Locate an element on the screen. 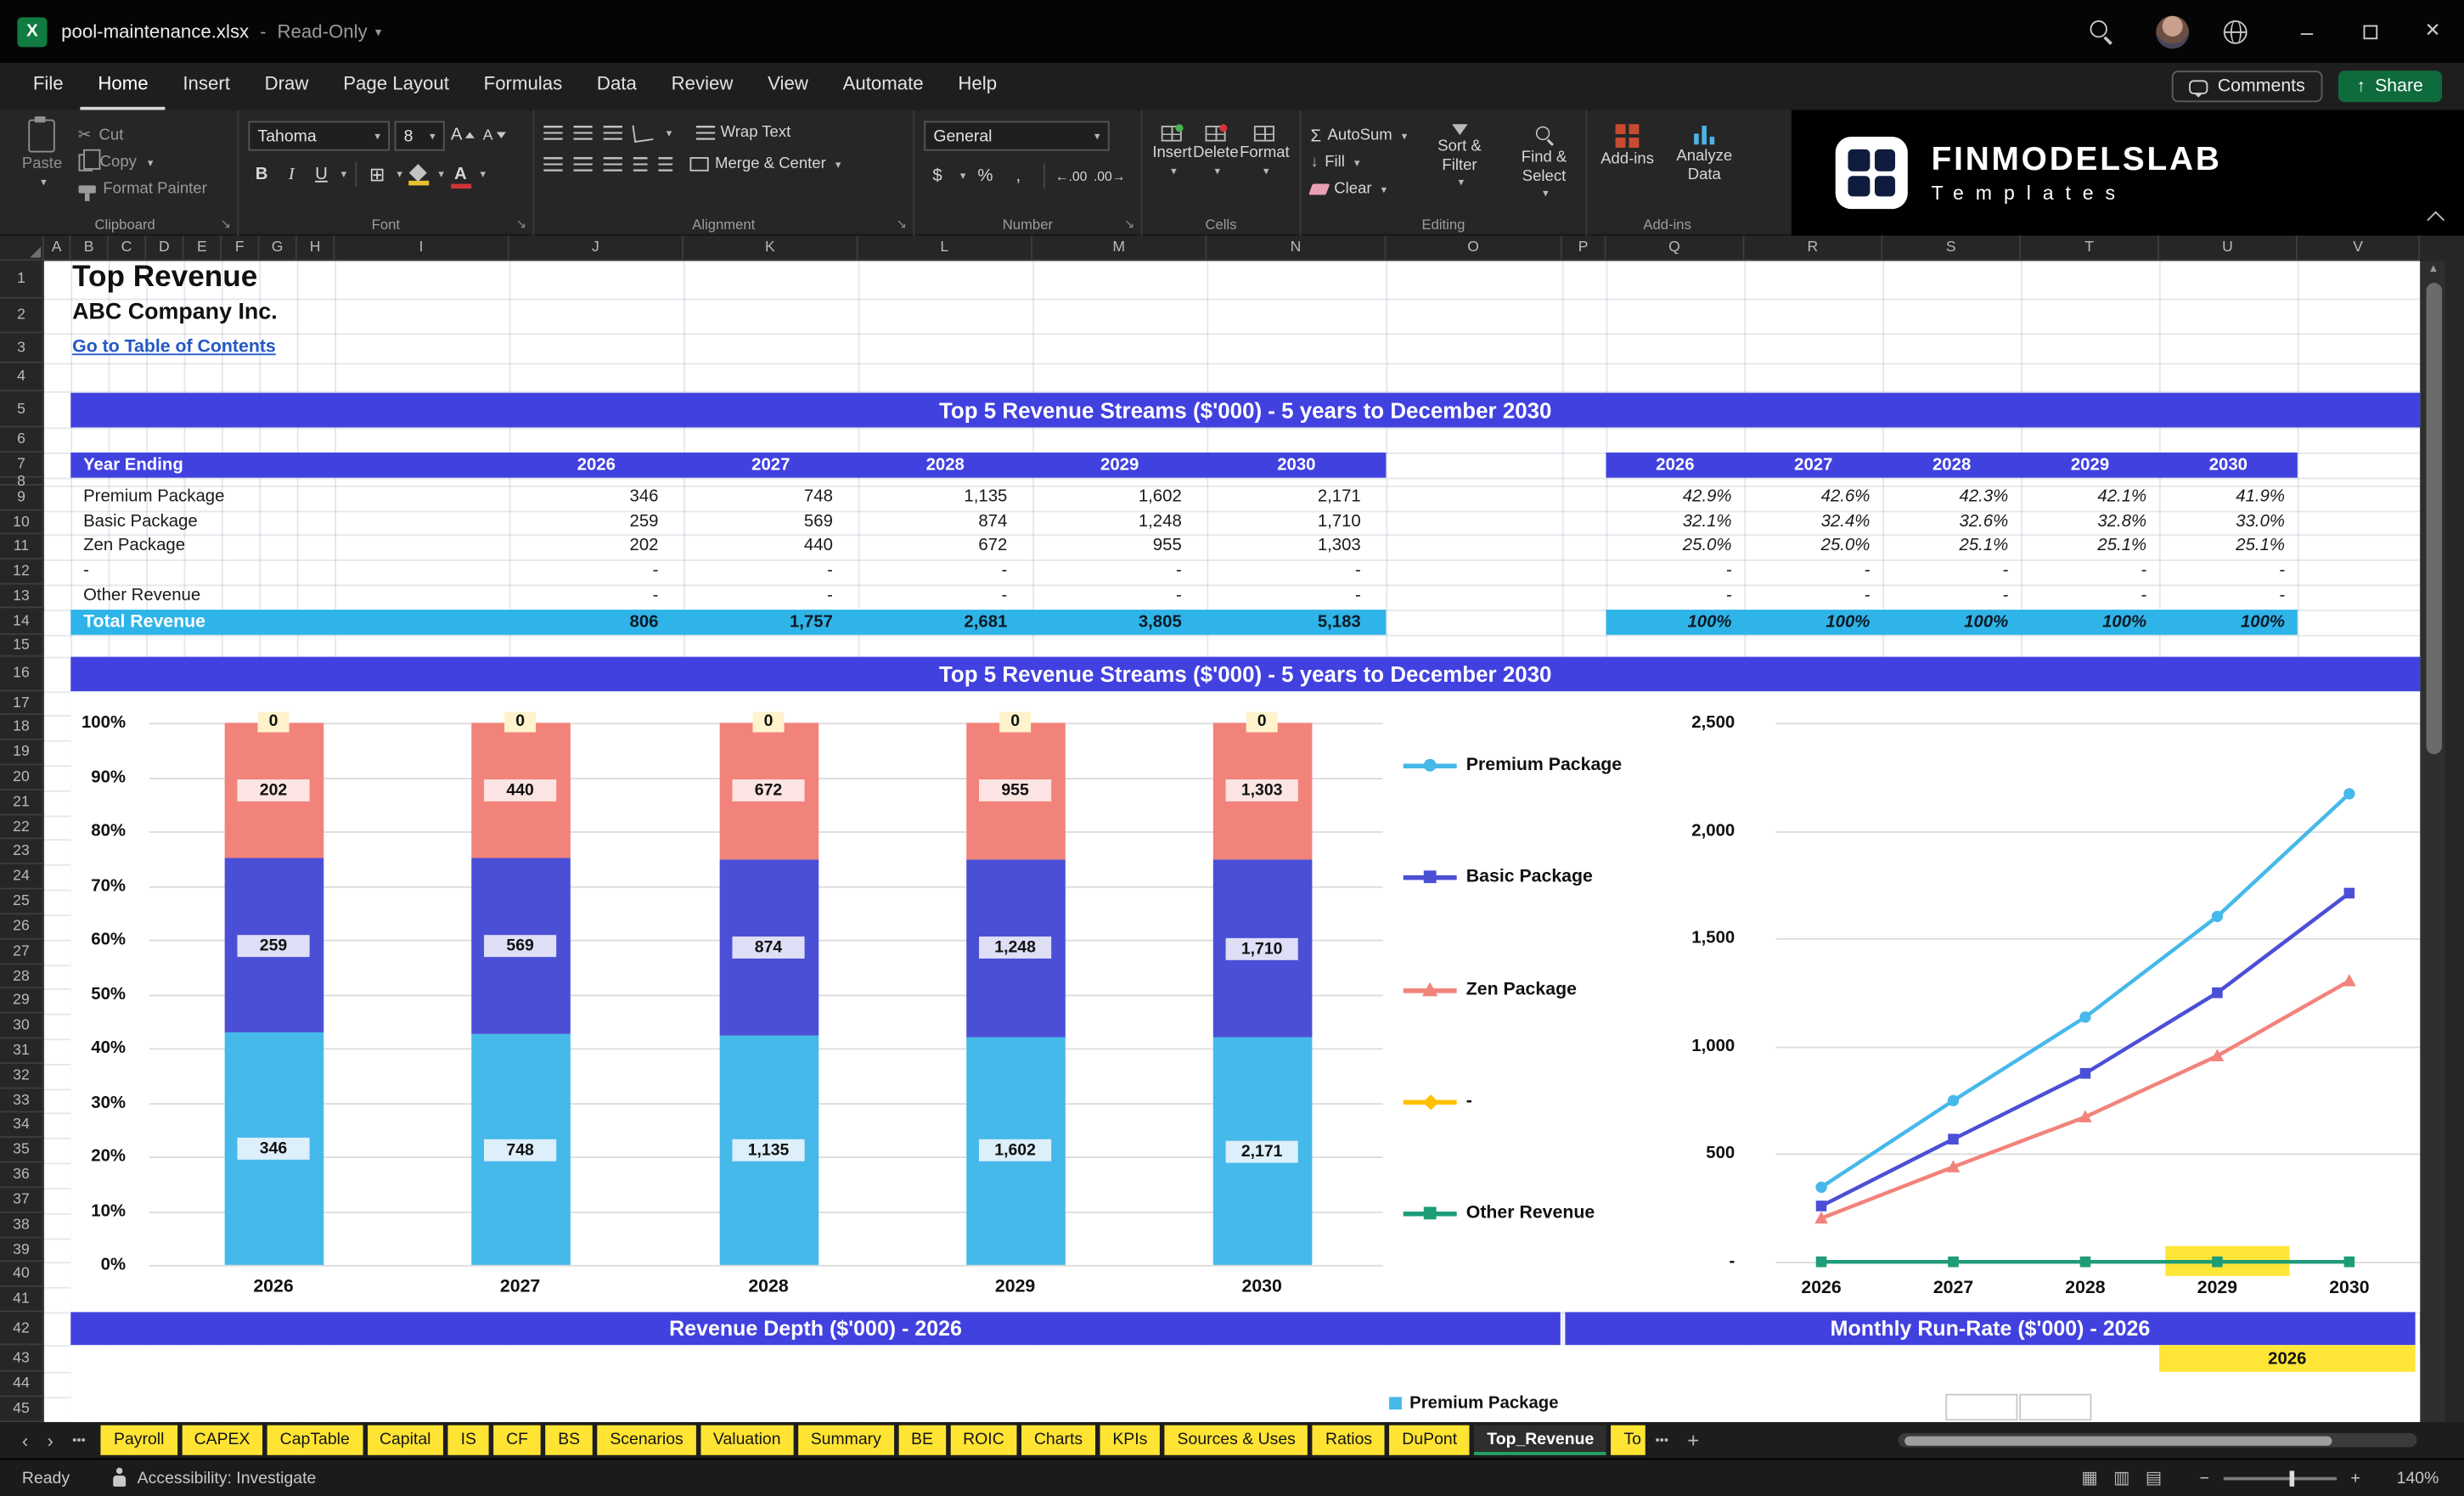 Image resolution: width=2464 pixels, height=1496 pixels. horizontal-scrollbar is located at coordinates (2157, 1440).